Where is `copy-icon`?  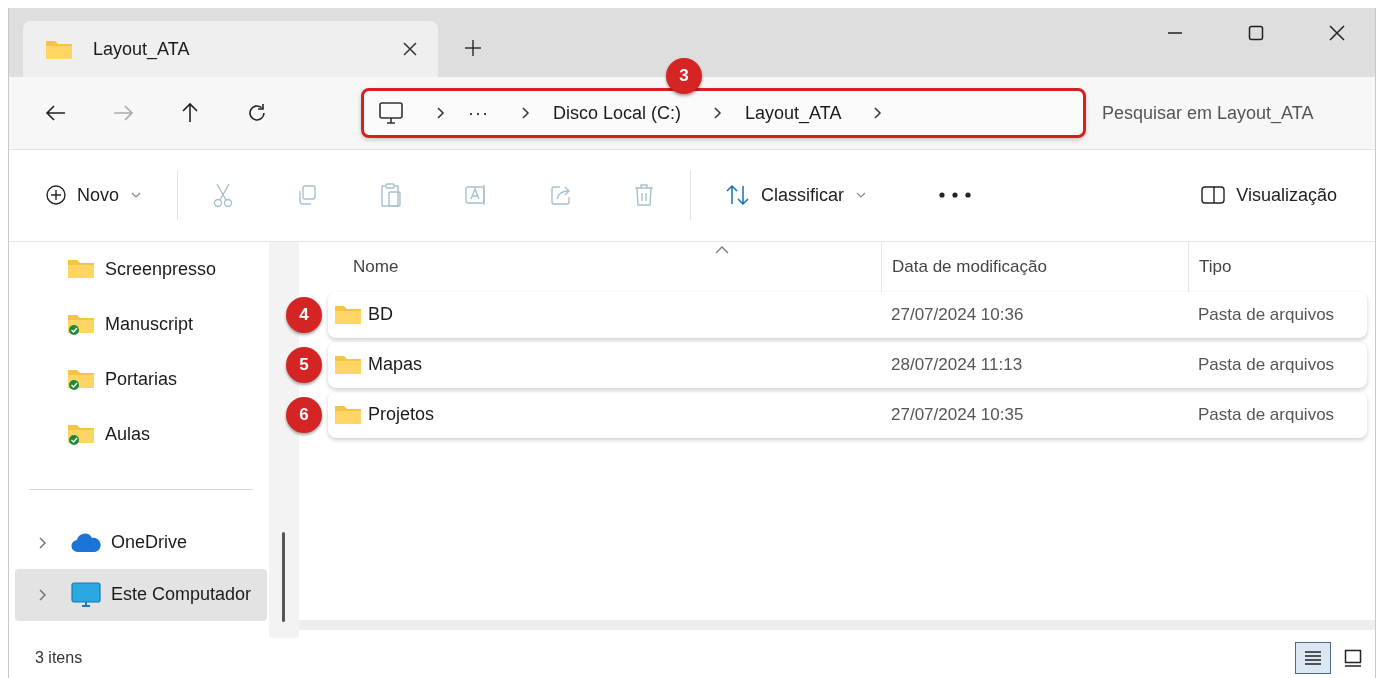 copy-icon is located at coordinates (307, 195).